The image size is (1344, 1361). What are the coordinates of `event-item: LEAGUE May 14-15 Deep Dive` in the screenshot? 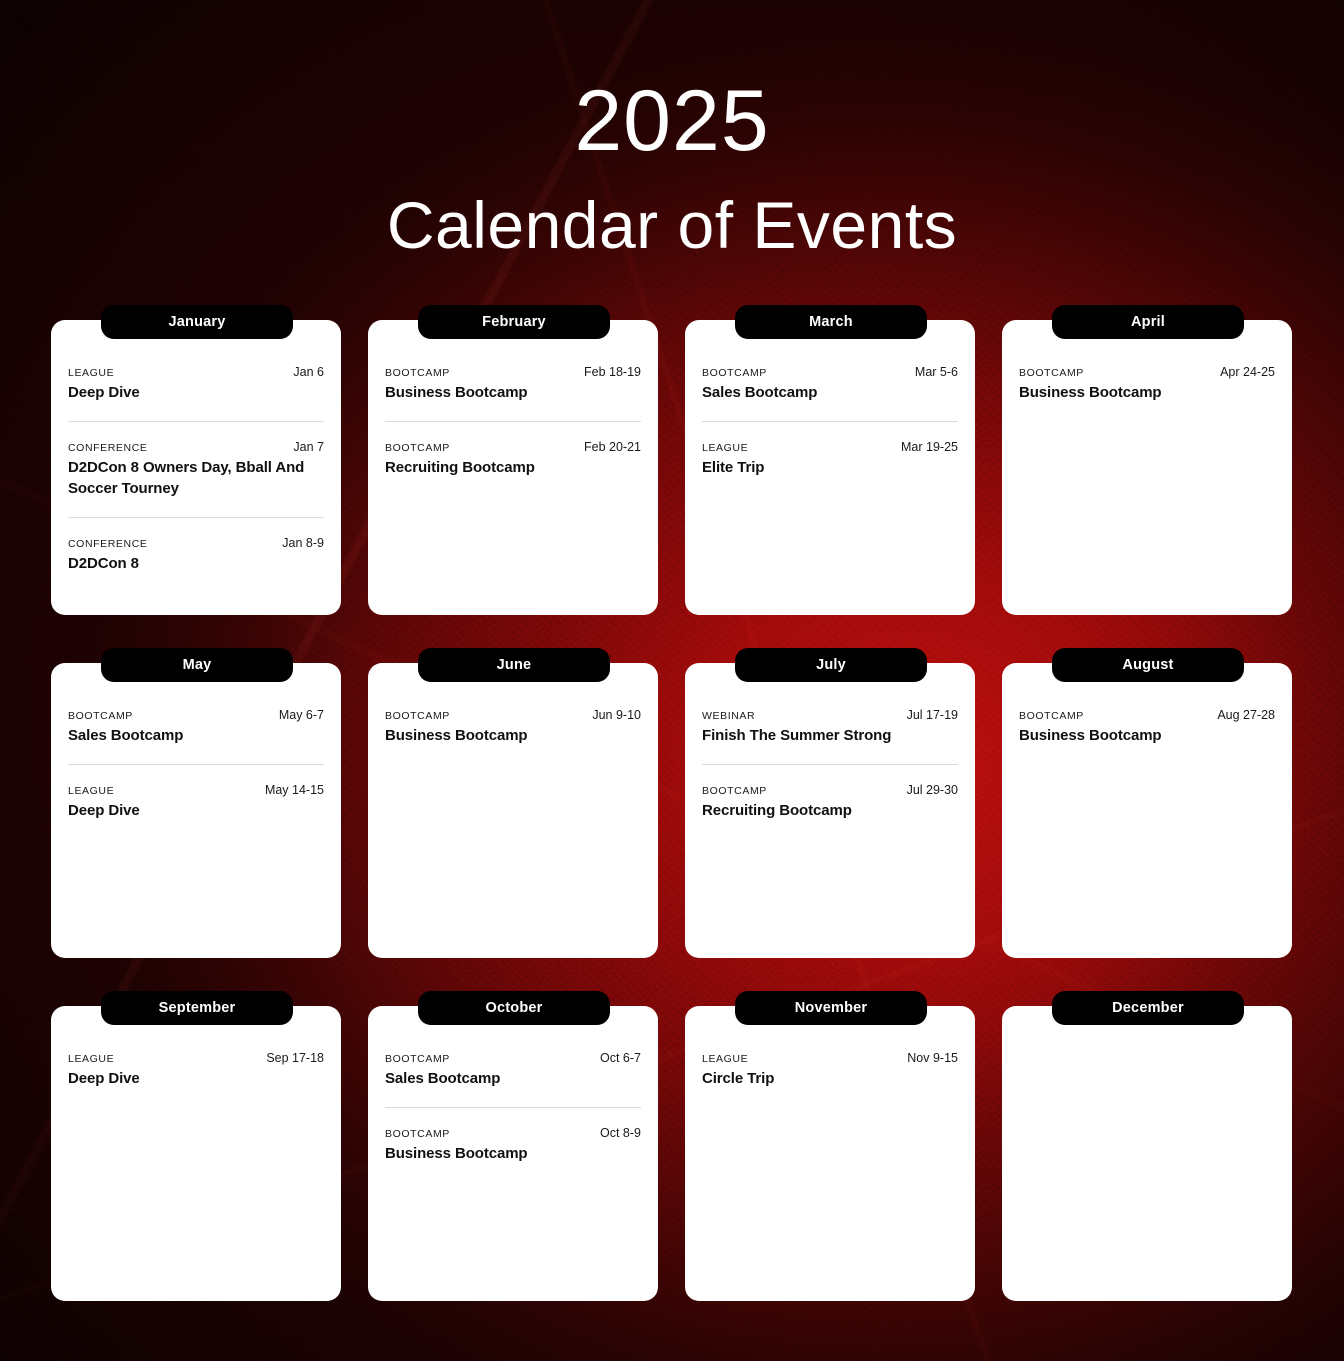 It's located at (196, 798).